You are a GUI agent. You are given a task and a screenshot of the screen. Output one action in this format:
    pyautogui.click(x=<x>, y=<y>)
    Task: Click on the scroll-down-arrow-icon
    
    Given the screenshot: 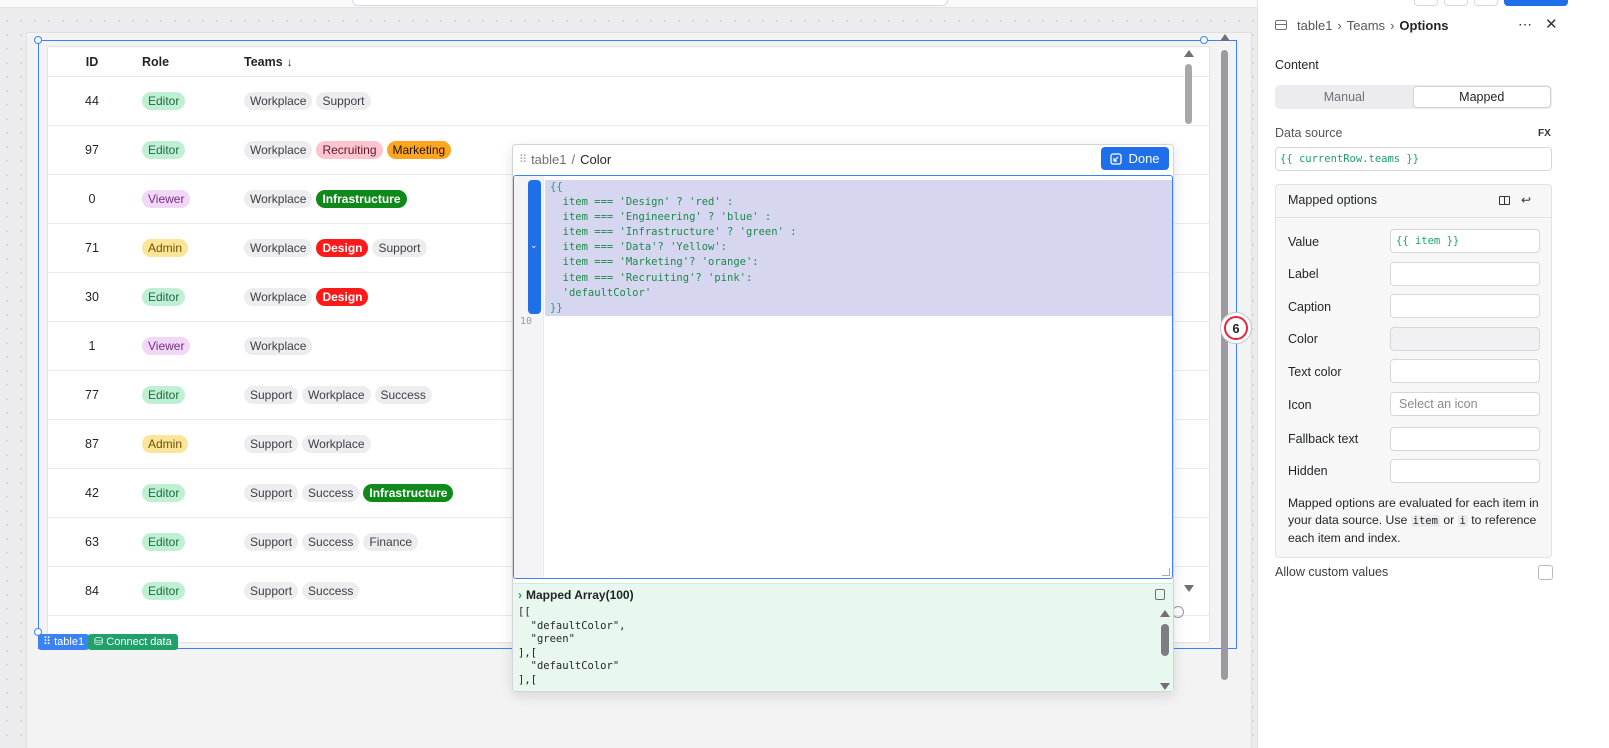 What is the action you would take?
    pyautogui.click(x=1189, y=588)
    